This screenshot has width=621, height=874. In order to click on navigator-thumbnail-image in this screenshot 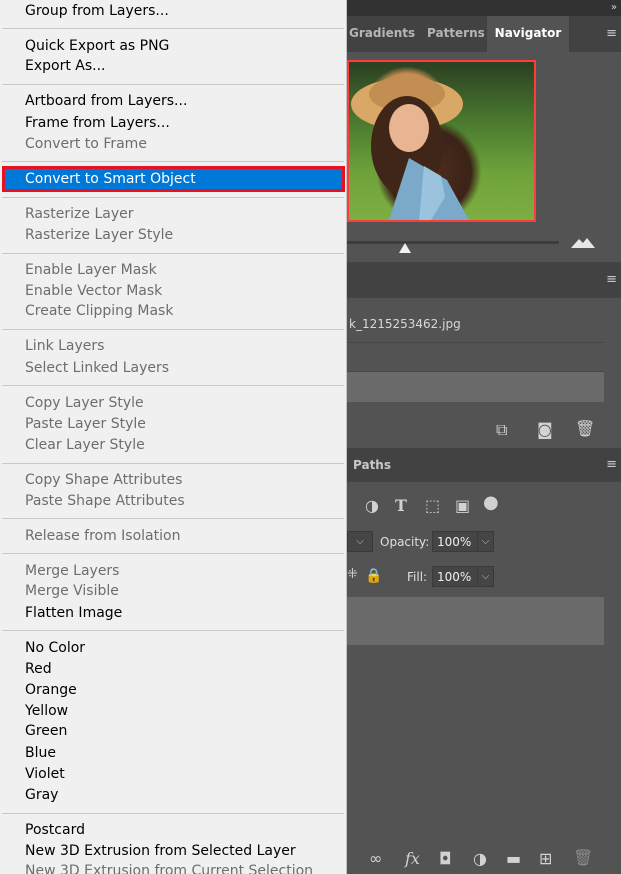, I will do `click(441, 141)`.